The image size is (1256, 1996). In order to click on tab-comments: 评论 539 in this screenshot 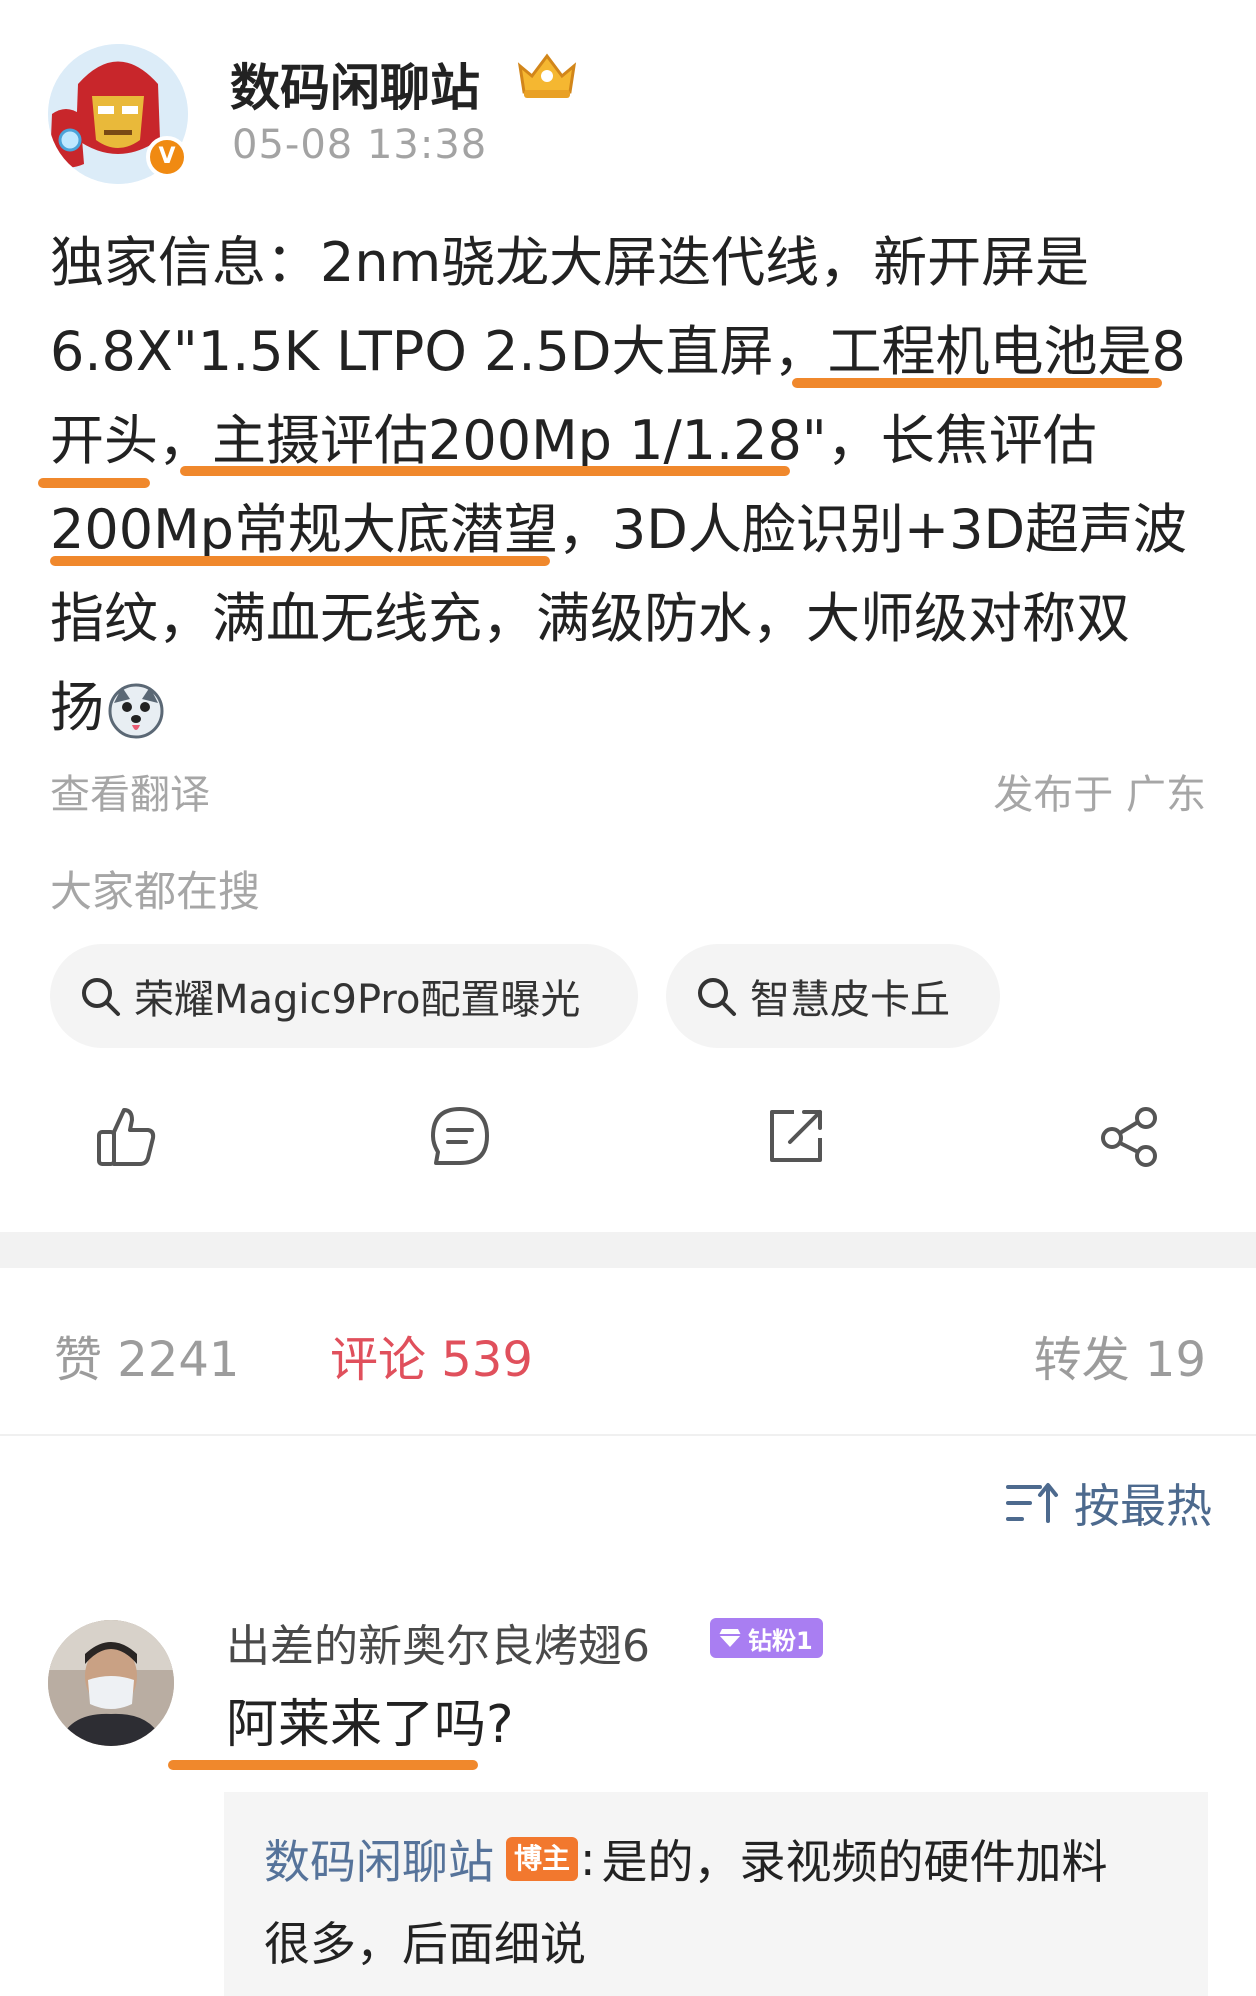, I will do `click(431, 1355)`.